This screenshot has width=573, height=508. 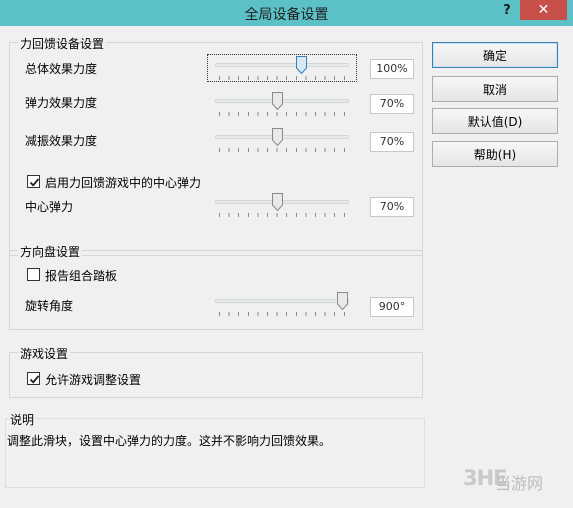 What do you see at coordinates (495, 55) in the screenshot?
I see `ok-button: 确定` at bounding box center [495, 55].